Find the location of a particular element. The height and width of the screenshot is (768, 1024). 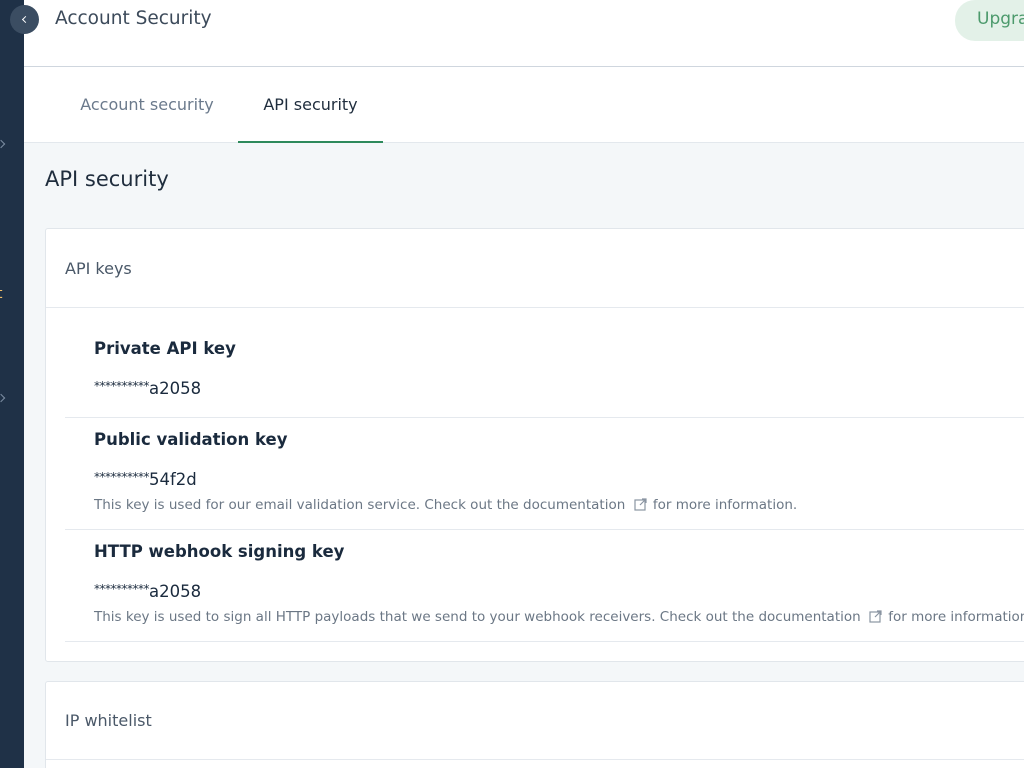

key-name: HTTP webhook signing key is located at coordinates (219, 551).